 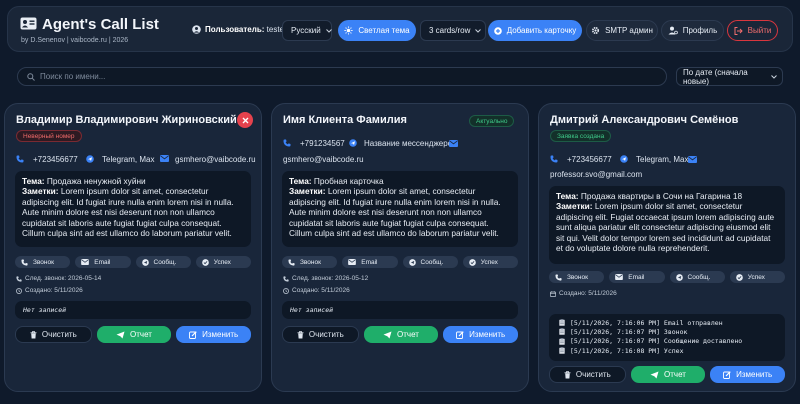 I want to click on topic-label: Тема:, so click(x=567, y=196).